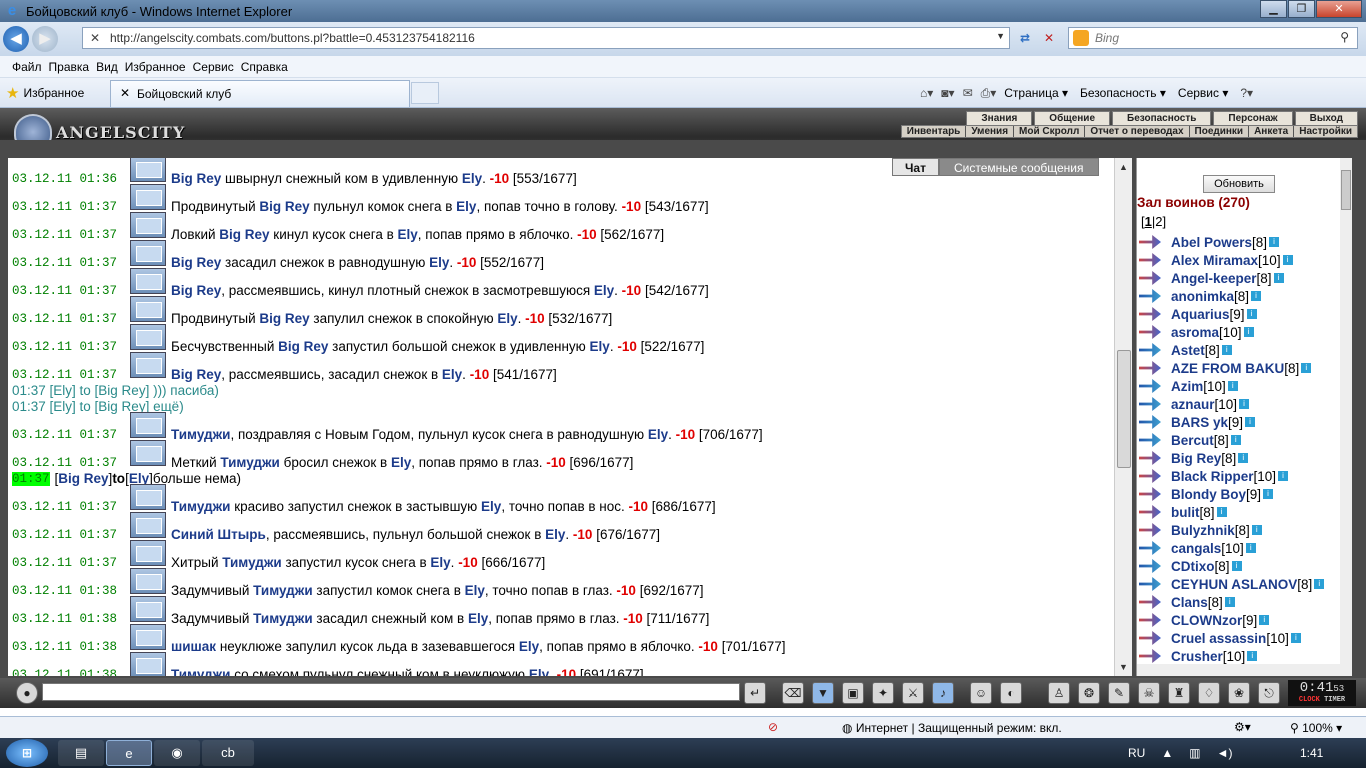 The image size is (1366, 768). Describe the element at coordinates (1234, 584) in the screenshot. I see `player-name: CEYHUN ASLANOV` at that location.